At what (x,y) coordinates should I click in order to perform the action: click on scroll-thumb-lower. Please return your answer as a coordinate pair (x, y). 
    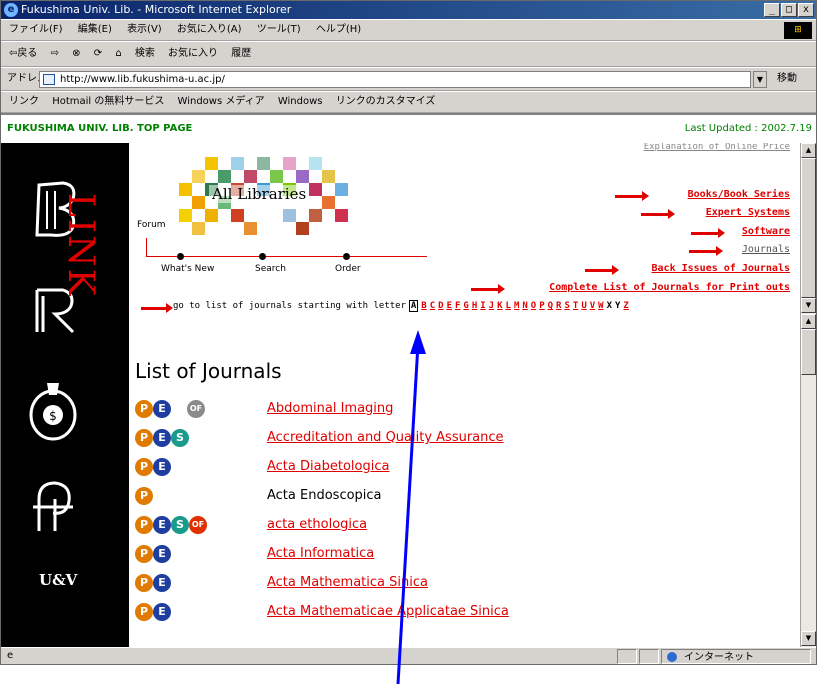
    Looking at the image, I should click on (808, 352).